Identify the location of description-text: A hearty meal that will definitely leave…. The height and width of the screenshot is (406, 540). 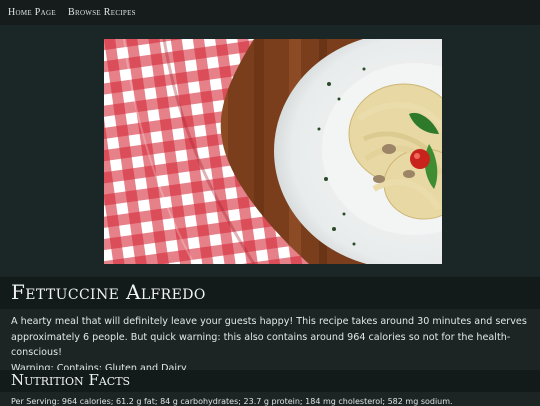
(269, 337).